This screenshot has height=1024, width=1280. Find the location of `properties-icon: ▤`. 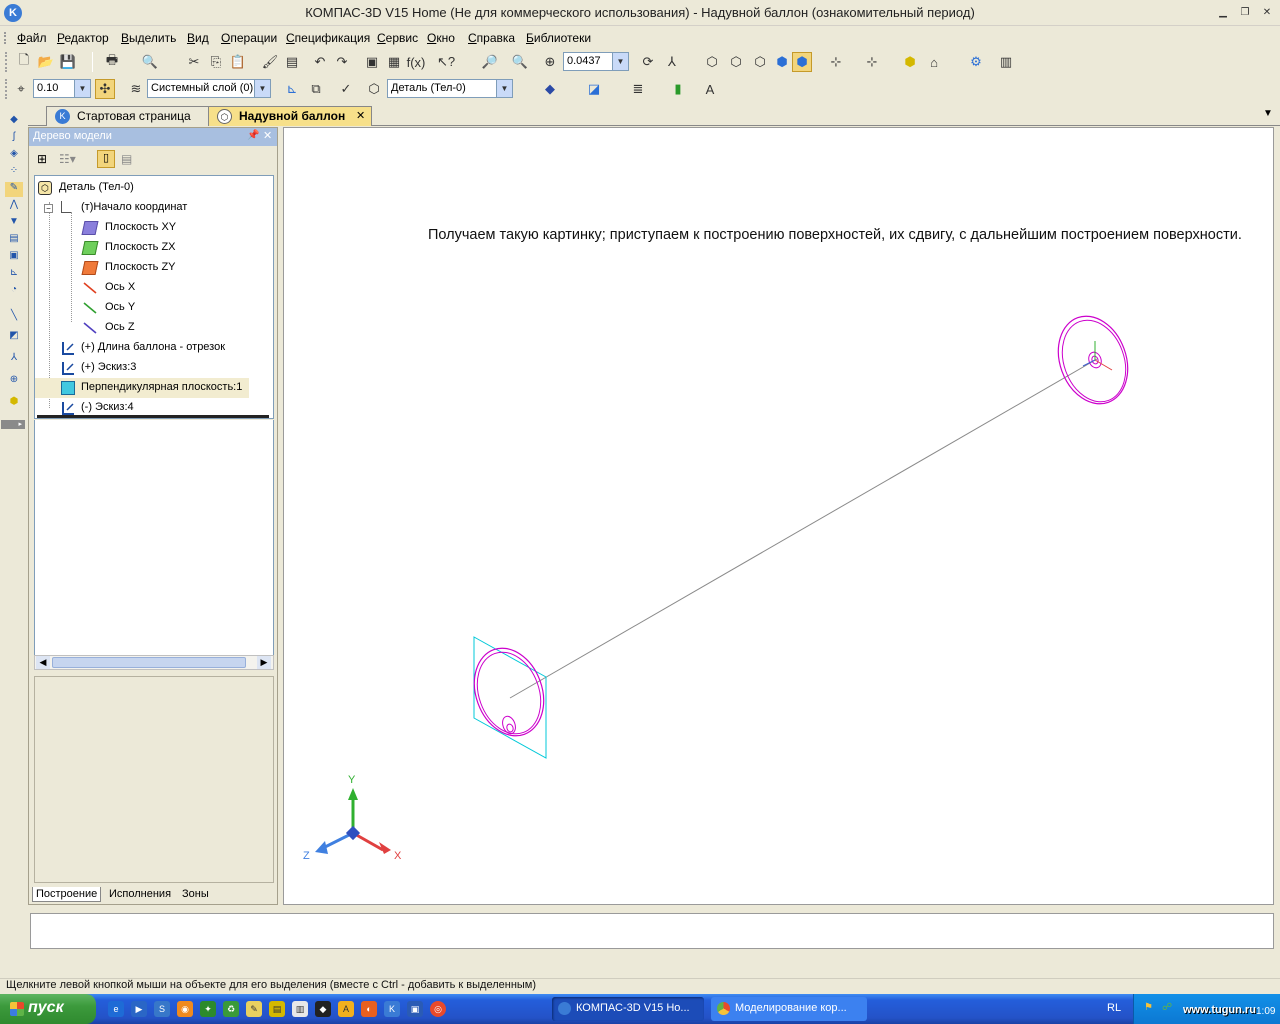

properties-icon: ▤ is located at coordinates (292, 62).